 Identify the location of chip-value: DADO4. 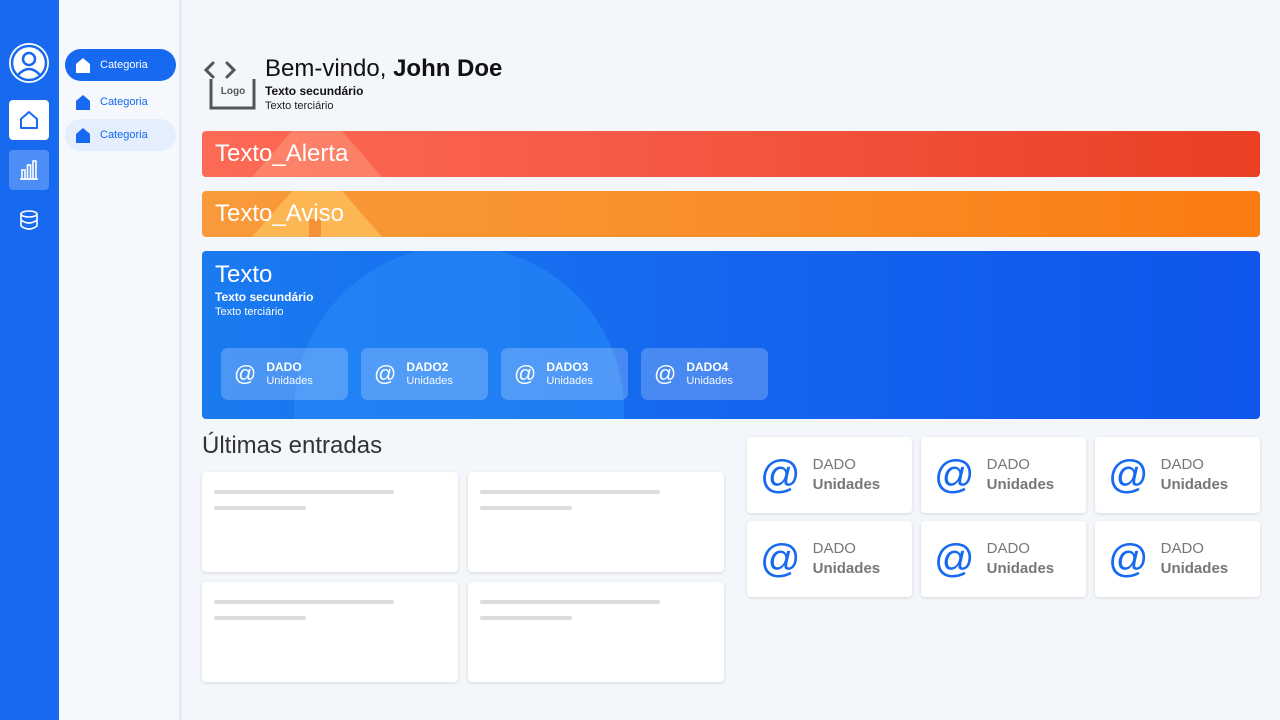
(707, 367).